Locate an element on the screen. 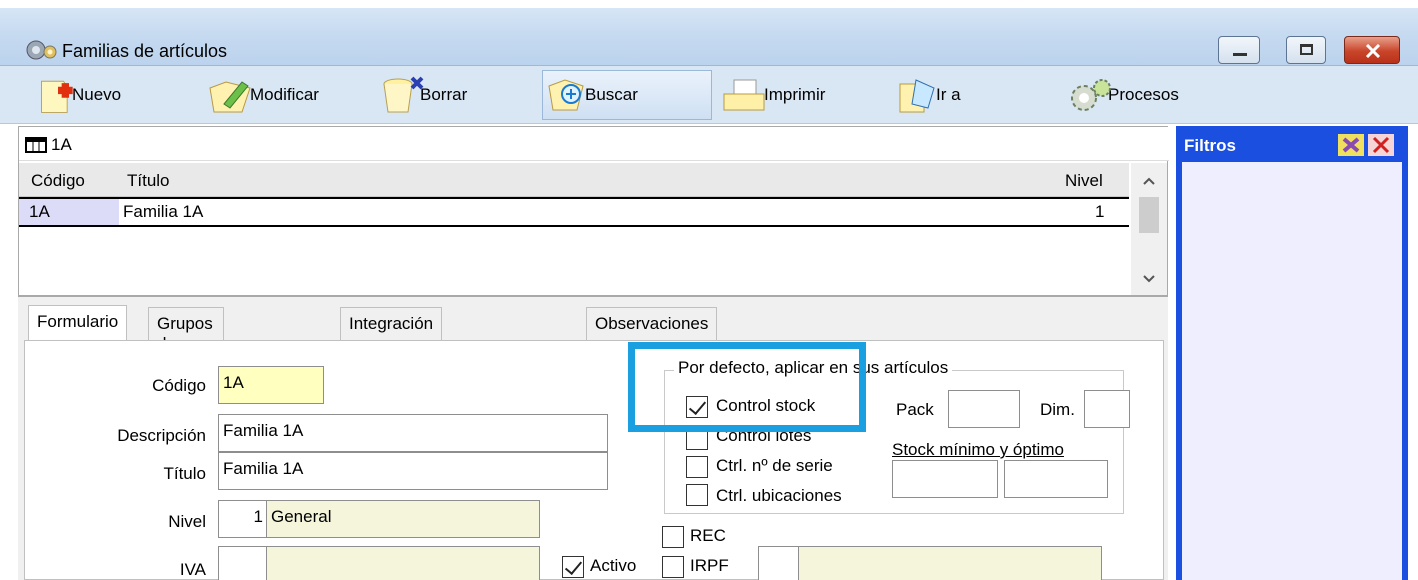 Image resolution: width=1418 pixels, height=580 pixels. iva-name-field is located at coordinates (403, 563).